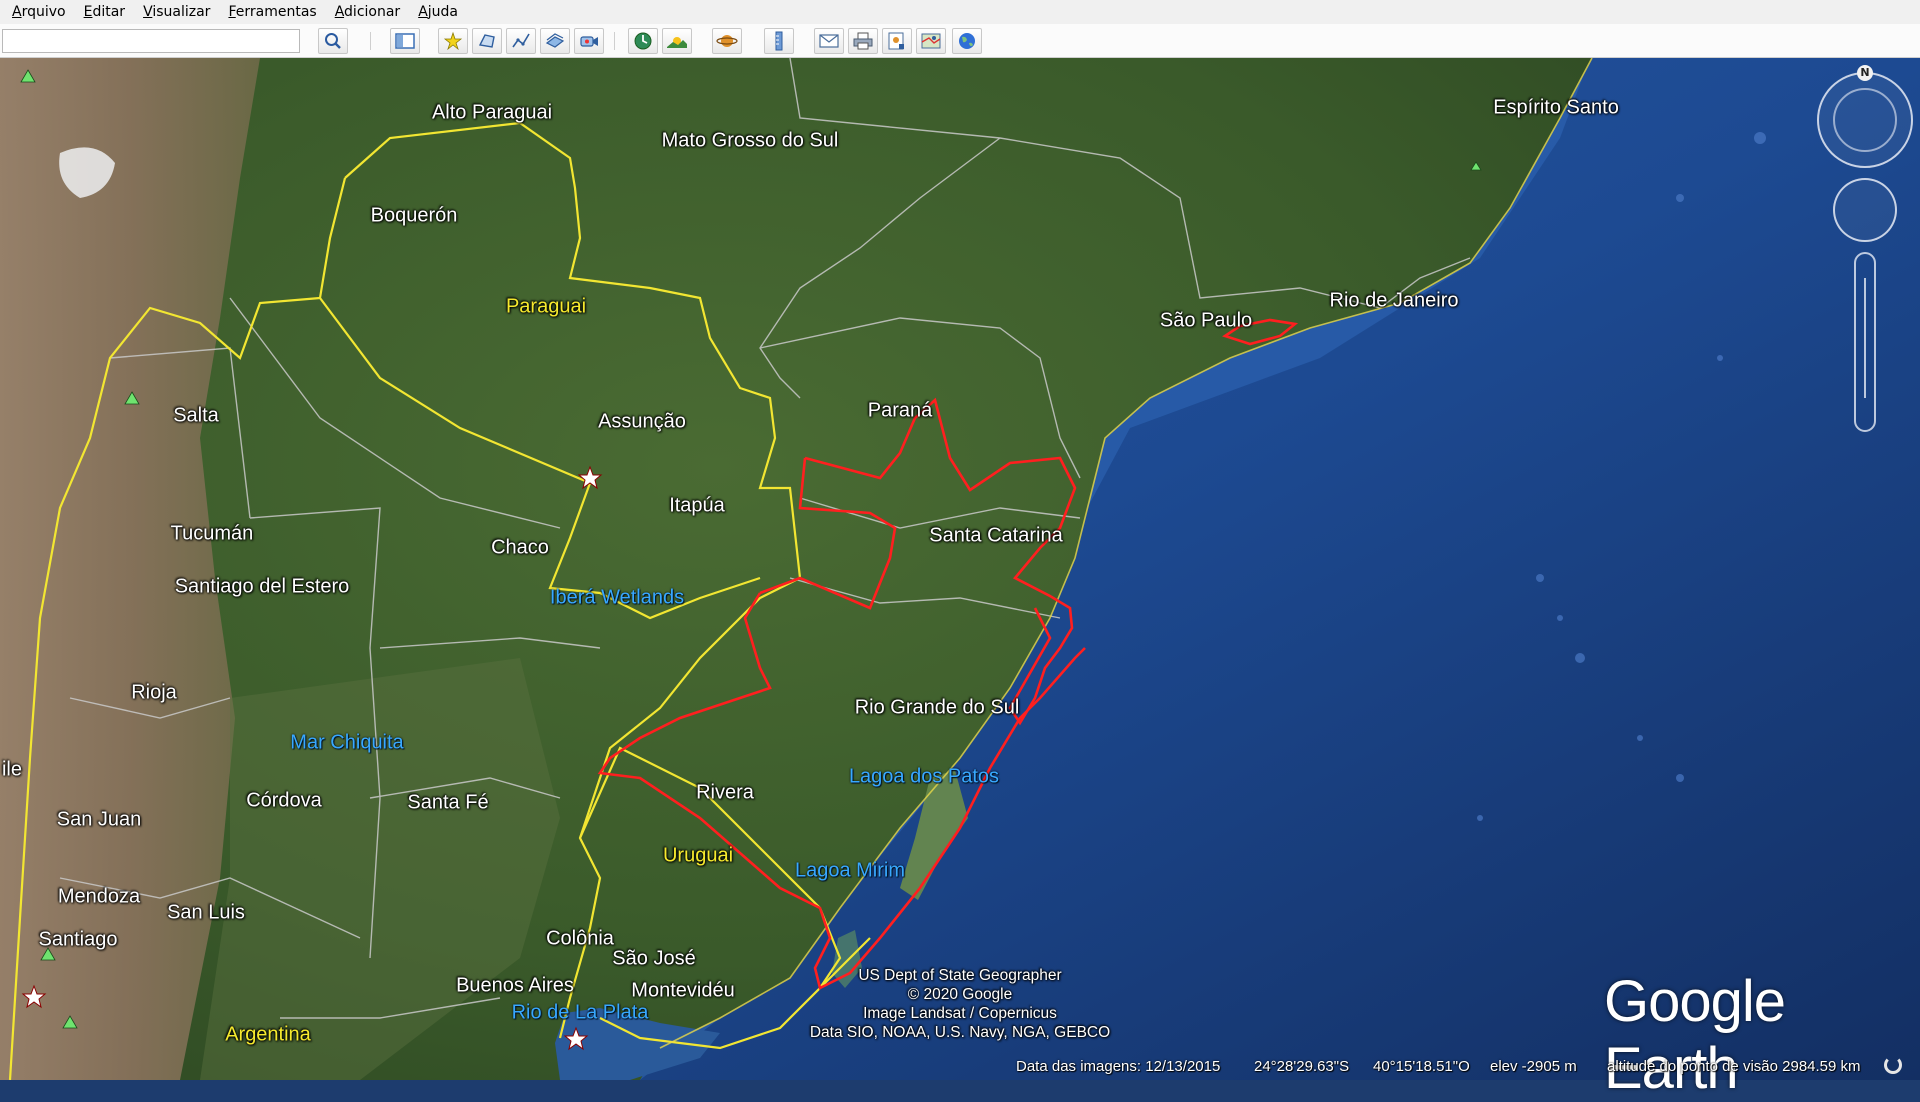  I want to click on label-san-luis: San Luis, so click(206, 912).